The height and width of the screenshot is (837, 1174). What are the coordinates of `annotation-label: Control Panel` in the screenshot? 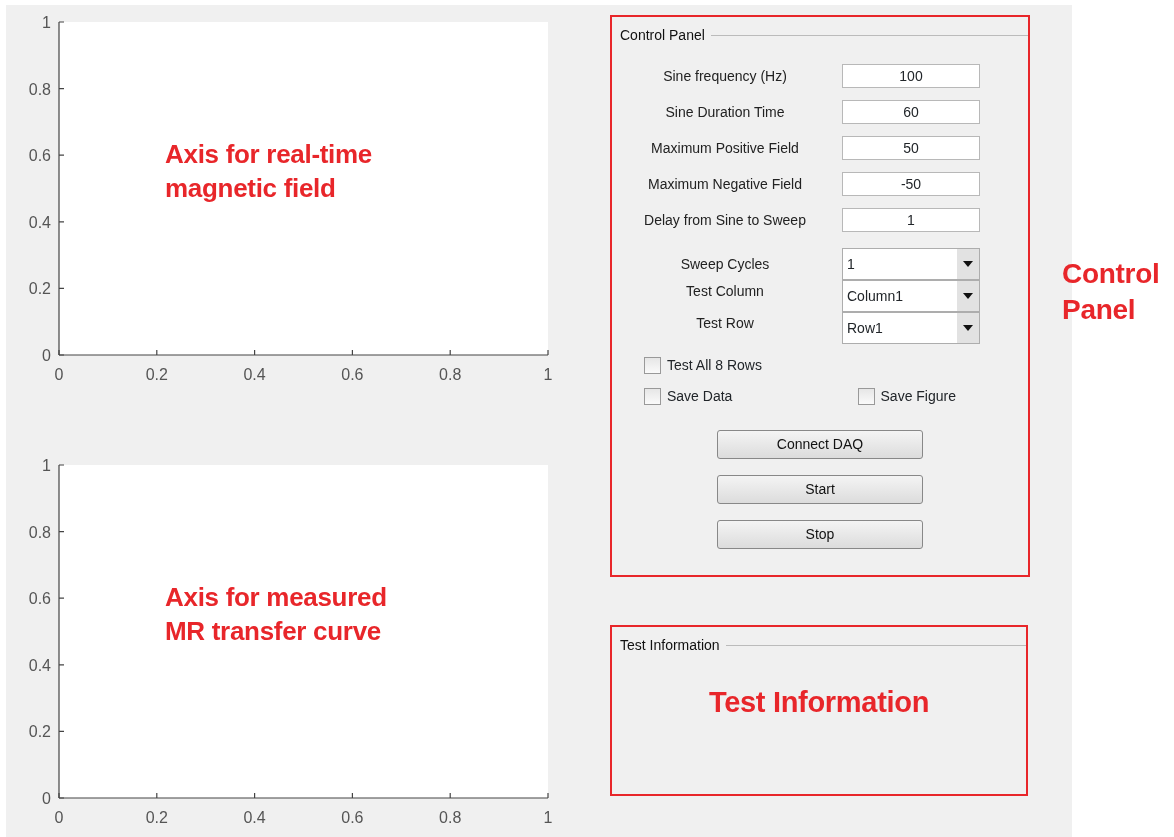 It's located at (1111, 292).